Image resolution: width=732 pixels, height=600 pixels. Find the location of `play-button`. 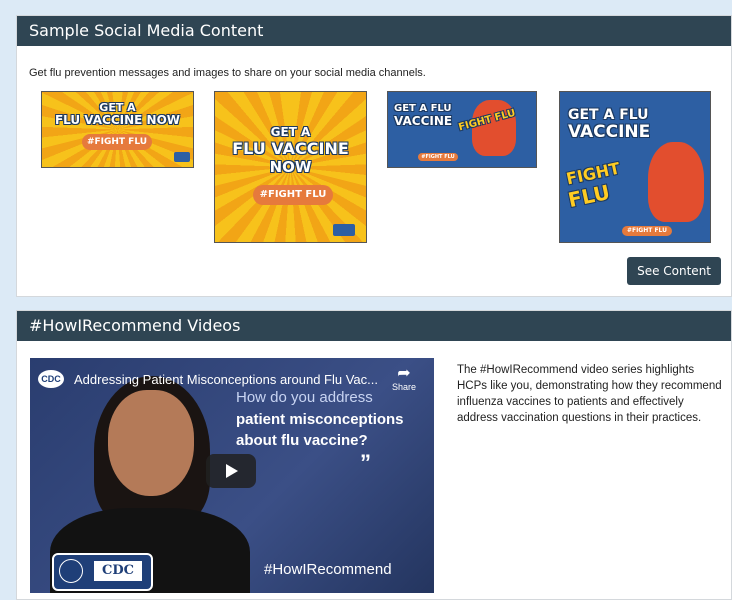

play-button is located at coordinates (231, 471).